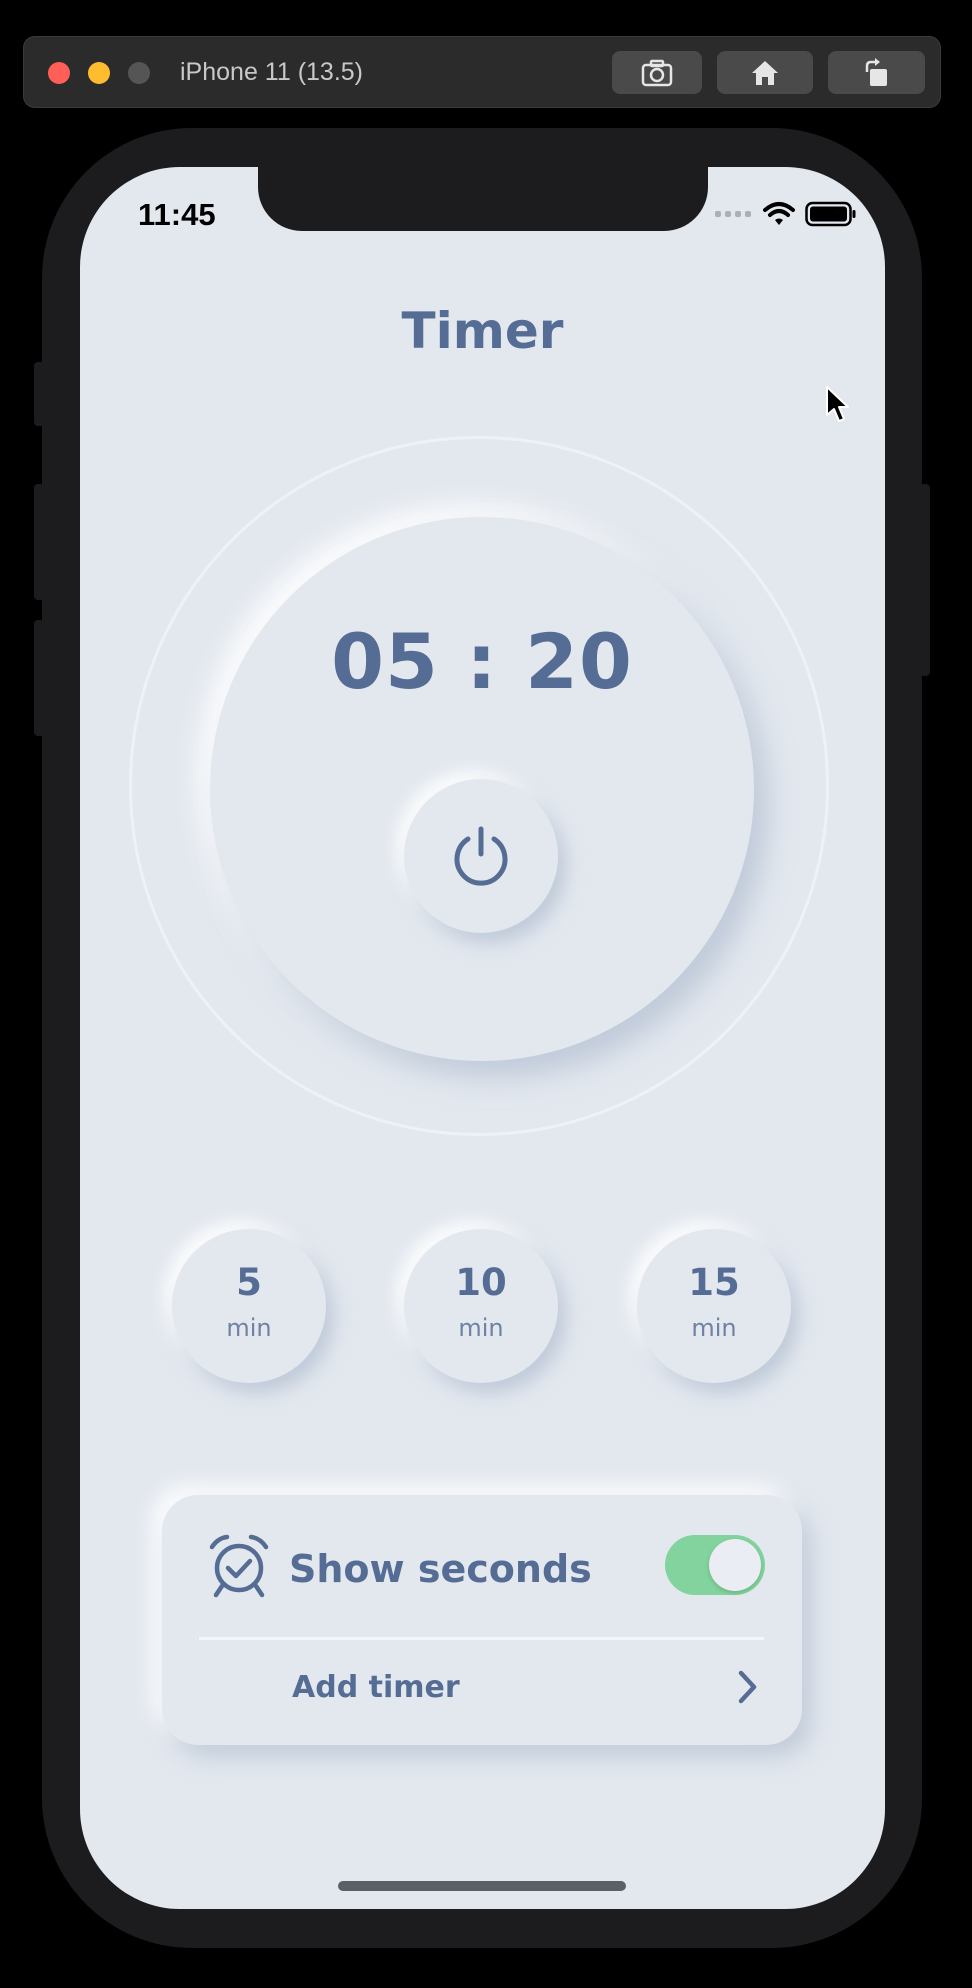 Image resolution: width=972 pixels, height=1988 pixels. Describe the element at coordinates (482, 72) in the screenshot. I see `simulator-titlebar: iPhone 11 (13.5)` at that location.